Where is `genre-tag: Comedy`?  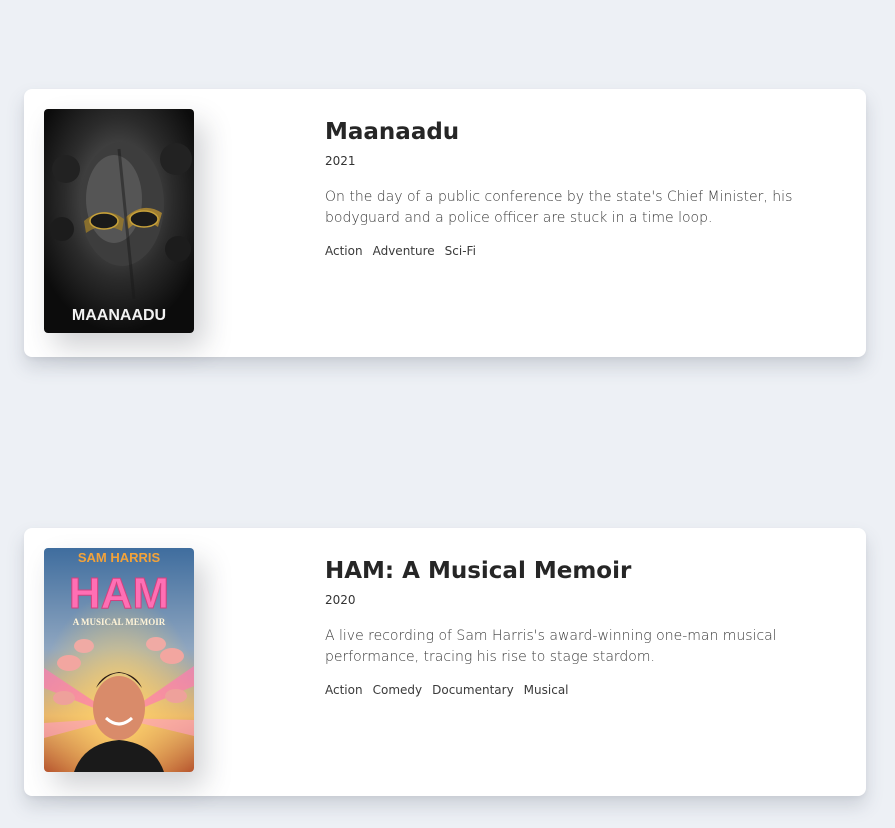 genre-tag: Comedy is located at coordinates (398, 690).